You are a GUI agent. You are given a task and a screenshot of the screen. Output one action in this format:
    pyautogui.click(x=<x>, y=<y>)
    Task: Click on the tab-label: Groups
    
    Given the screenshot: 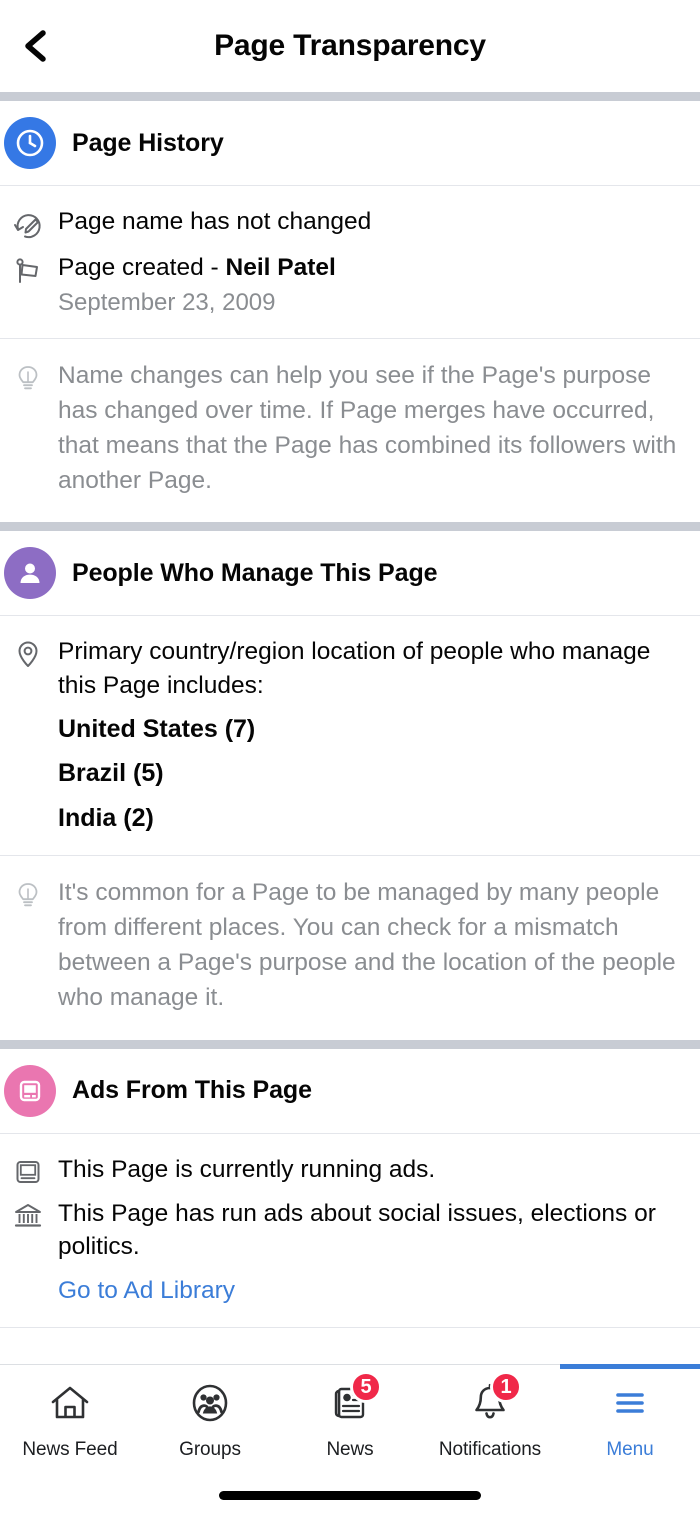 What is the action you would take?
    pyautogui.click(x=210, y=1449)
    